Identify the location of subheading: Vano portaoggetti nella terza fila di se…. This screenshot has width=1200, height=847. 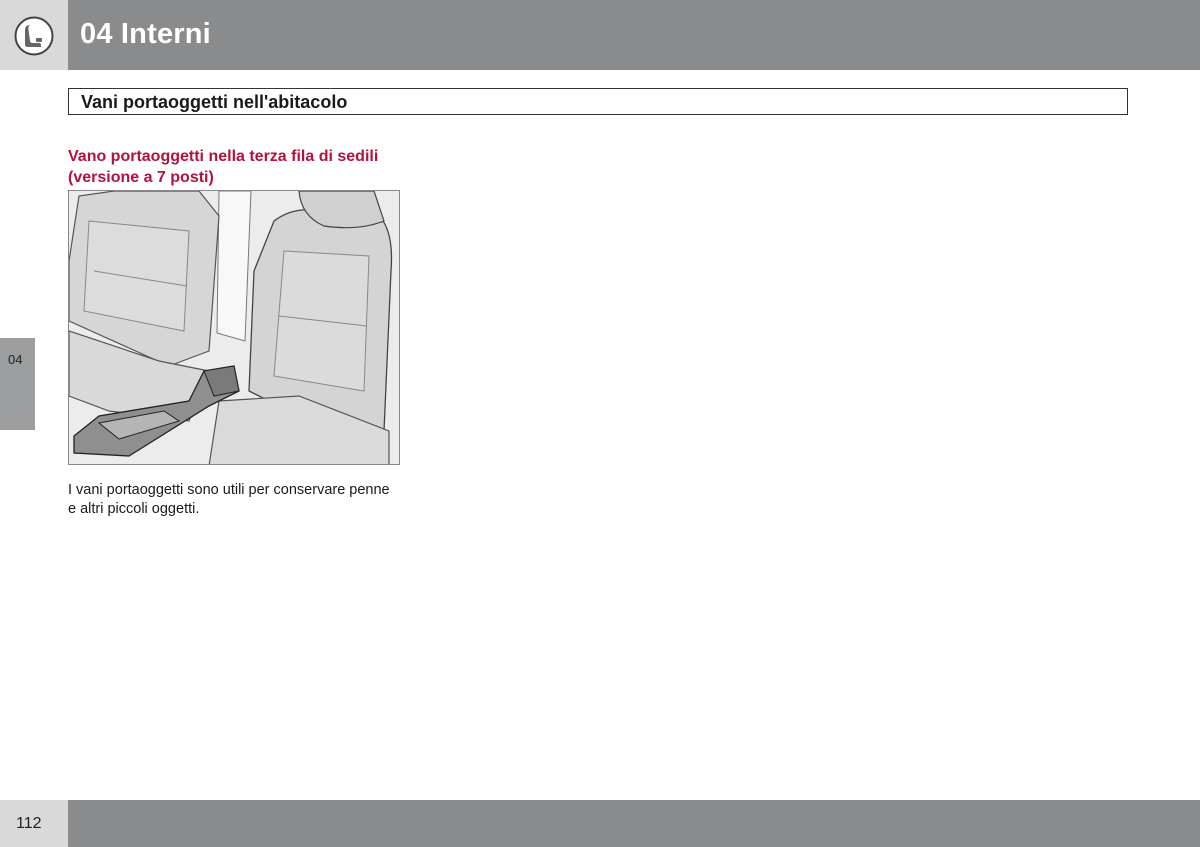
(223, 167).